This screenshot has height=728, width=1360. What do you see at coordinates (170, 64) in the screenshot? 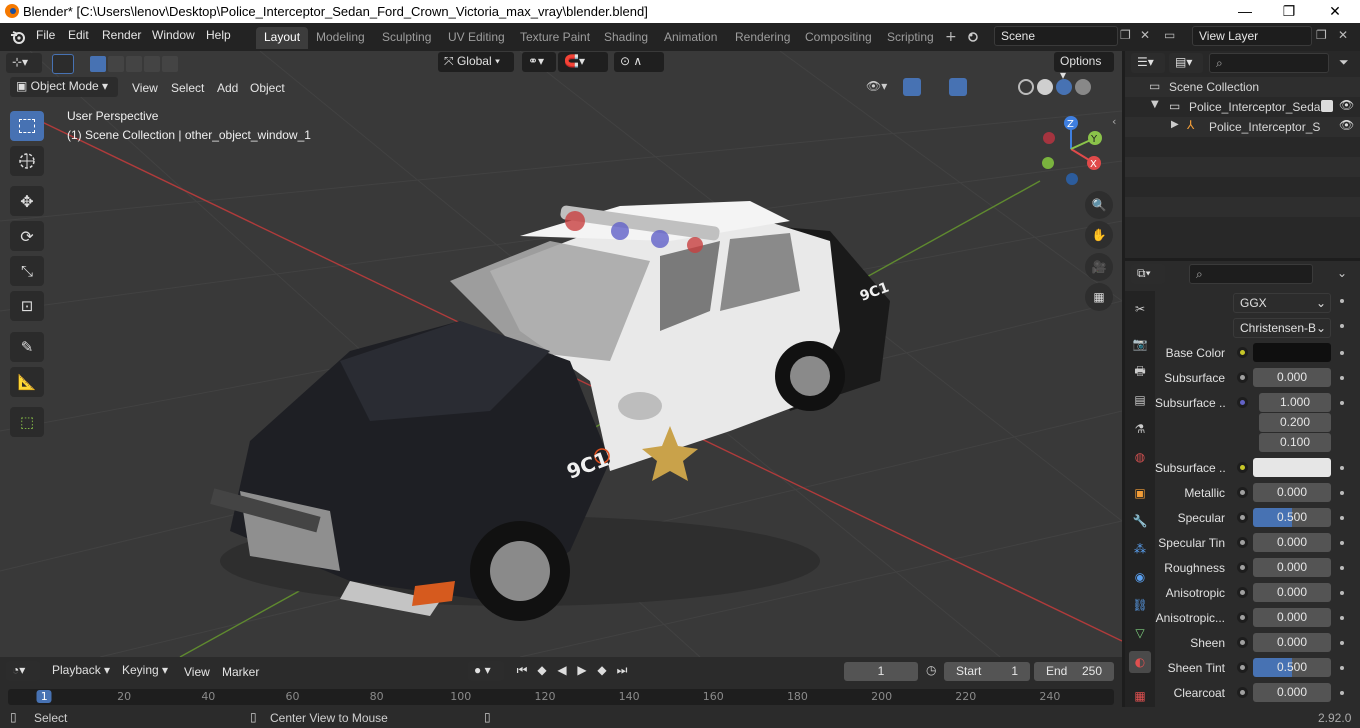
I see `select-intersect-icon` at bounding box center [170, 64].